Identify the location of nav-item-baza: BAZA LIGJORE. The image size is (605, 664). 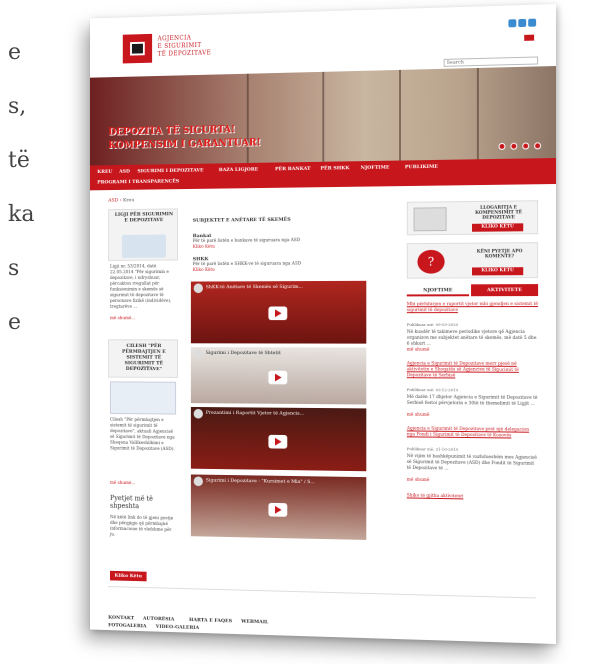
(238, 170).